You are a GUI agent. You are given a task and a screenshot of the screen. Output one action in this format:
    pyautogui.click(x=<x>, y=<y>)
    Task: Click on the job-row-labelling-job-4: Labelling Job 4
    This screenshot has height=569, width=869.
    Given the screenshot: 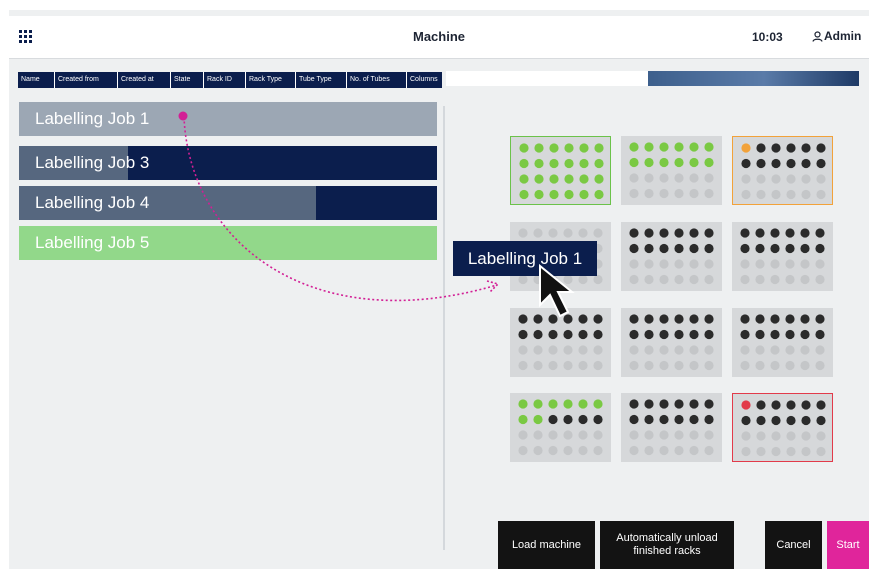 What is the action you would take?
    pyautogui.click(x=228, y=203)
    